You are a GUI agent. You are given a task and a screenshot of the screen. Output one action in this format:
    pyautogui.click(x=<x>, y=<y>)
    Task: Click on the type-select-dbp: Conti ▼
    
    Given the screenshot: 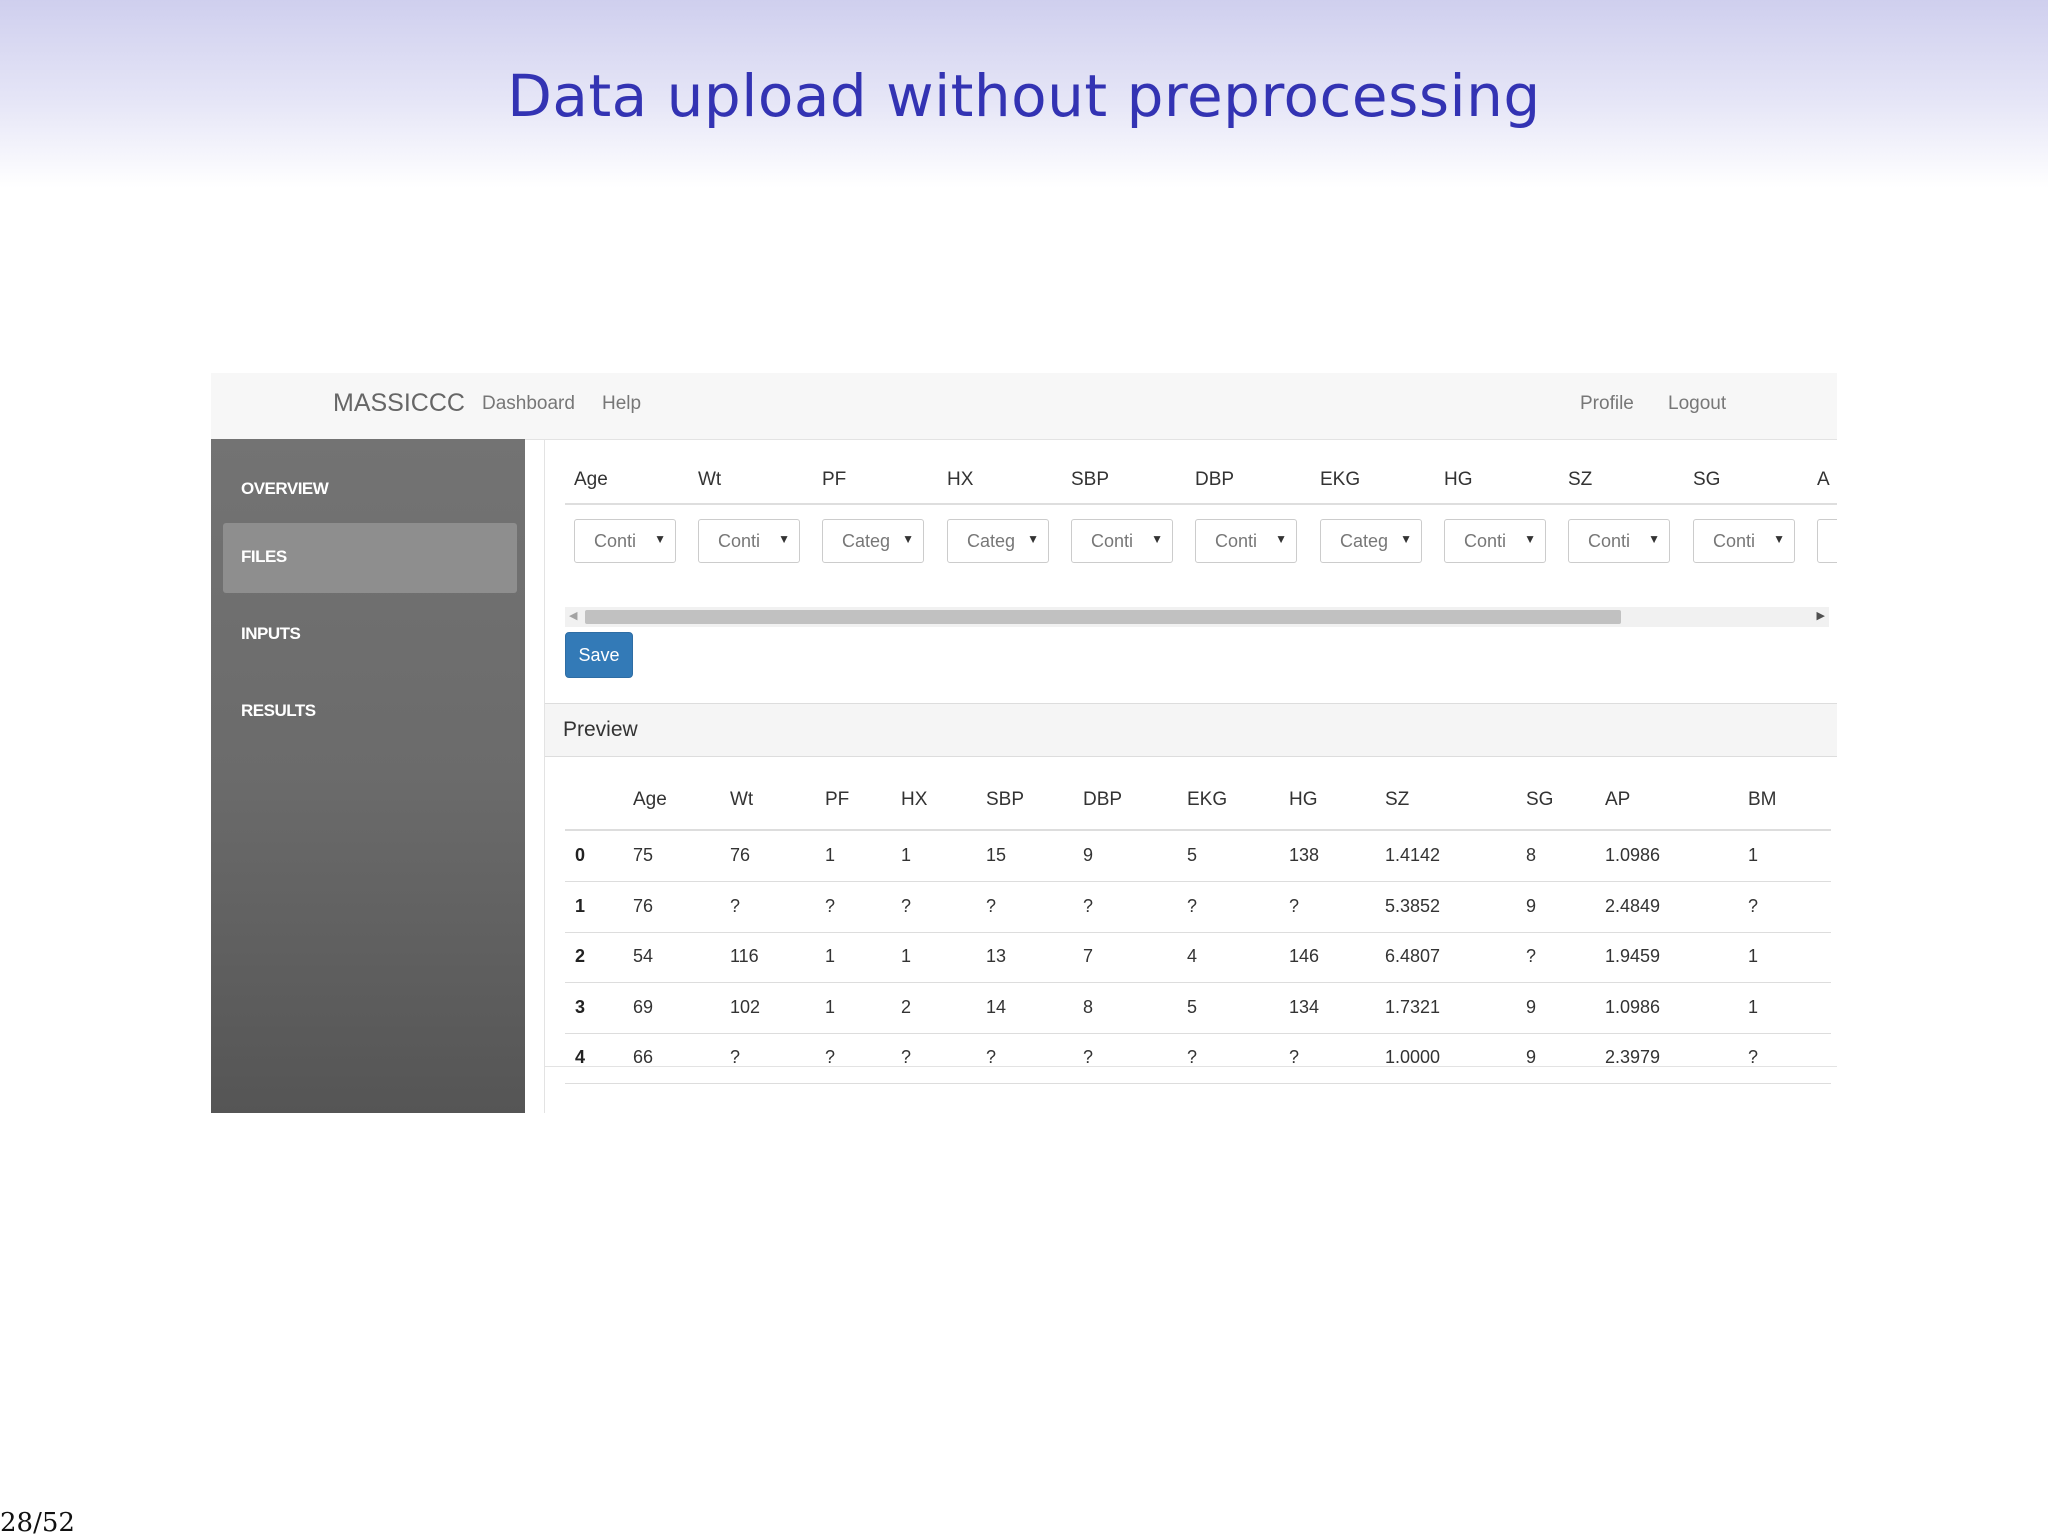 What is the action you would take?
    pyautogui.click(x=1246, y=541)
    